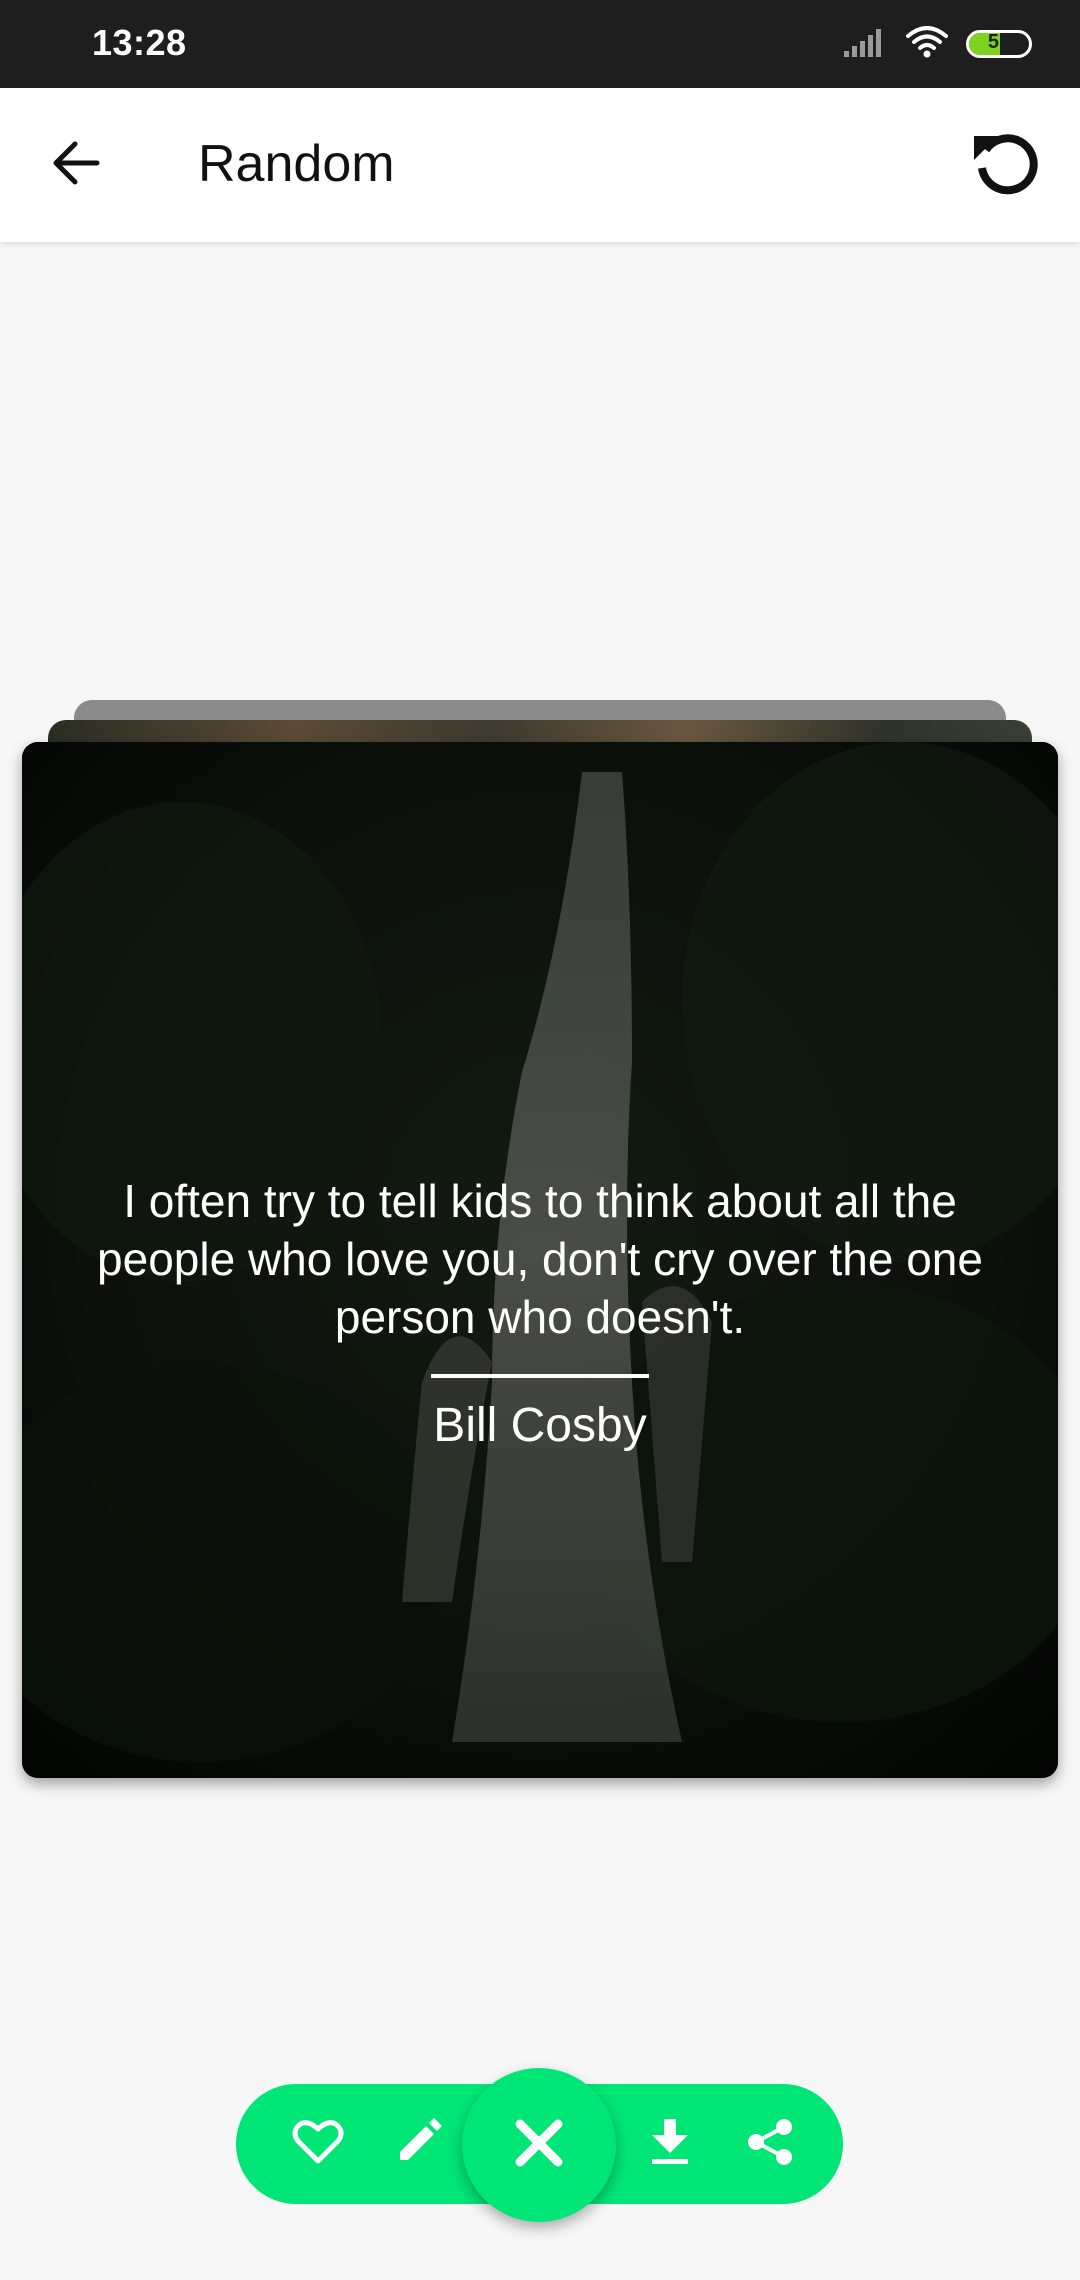  I want to click on signal-icon, so click(866, 44).